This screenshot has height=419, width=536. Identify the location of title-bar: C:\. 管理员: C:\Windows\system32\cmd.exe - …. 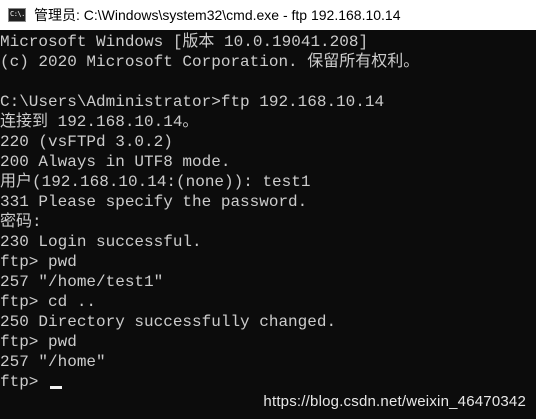
(268, 15).